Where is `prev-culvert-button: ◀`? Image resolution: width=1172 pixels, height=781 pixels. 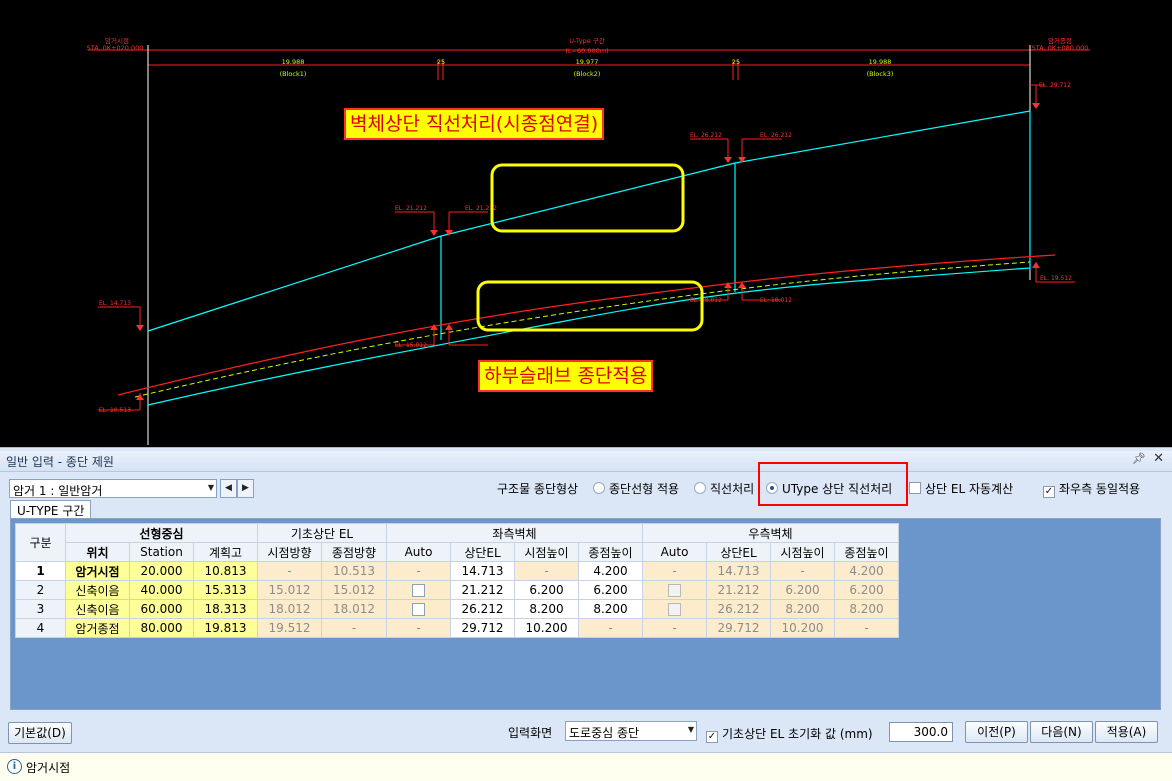 prev-culvert-button: ◀ is located at coordinates (228, 488).